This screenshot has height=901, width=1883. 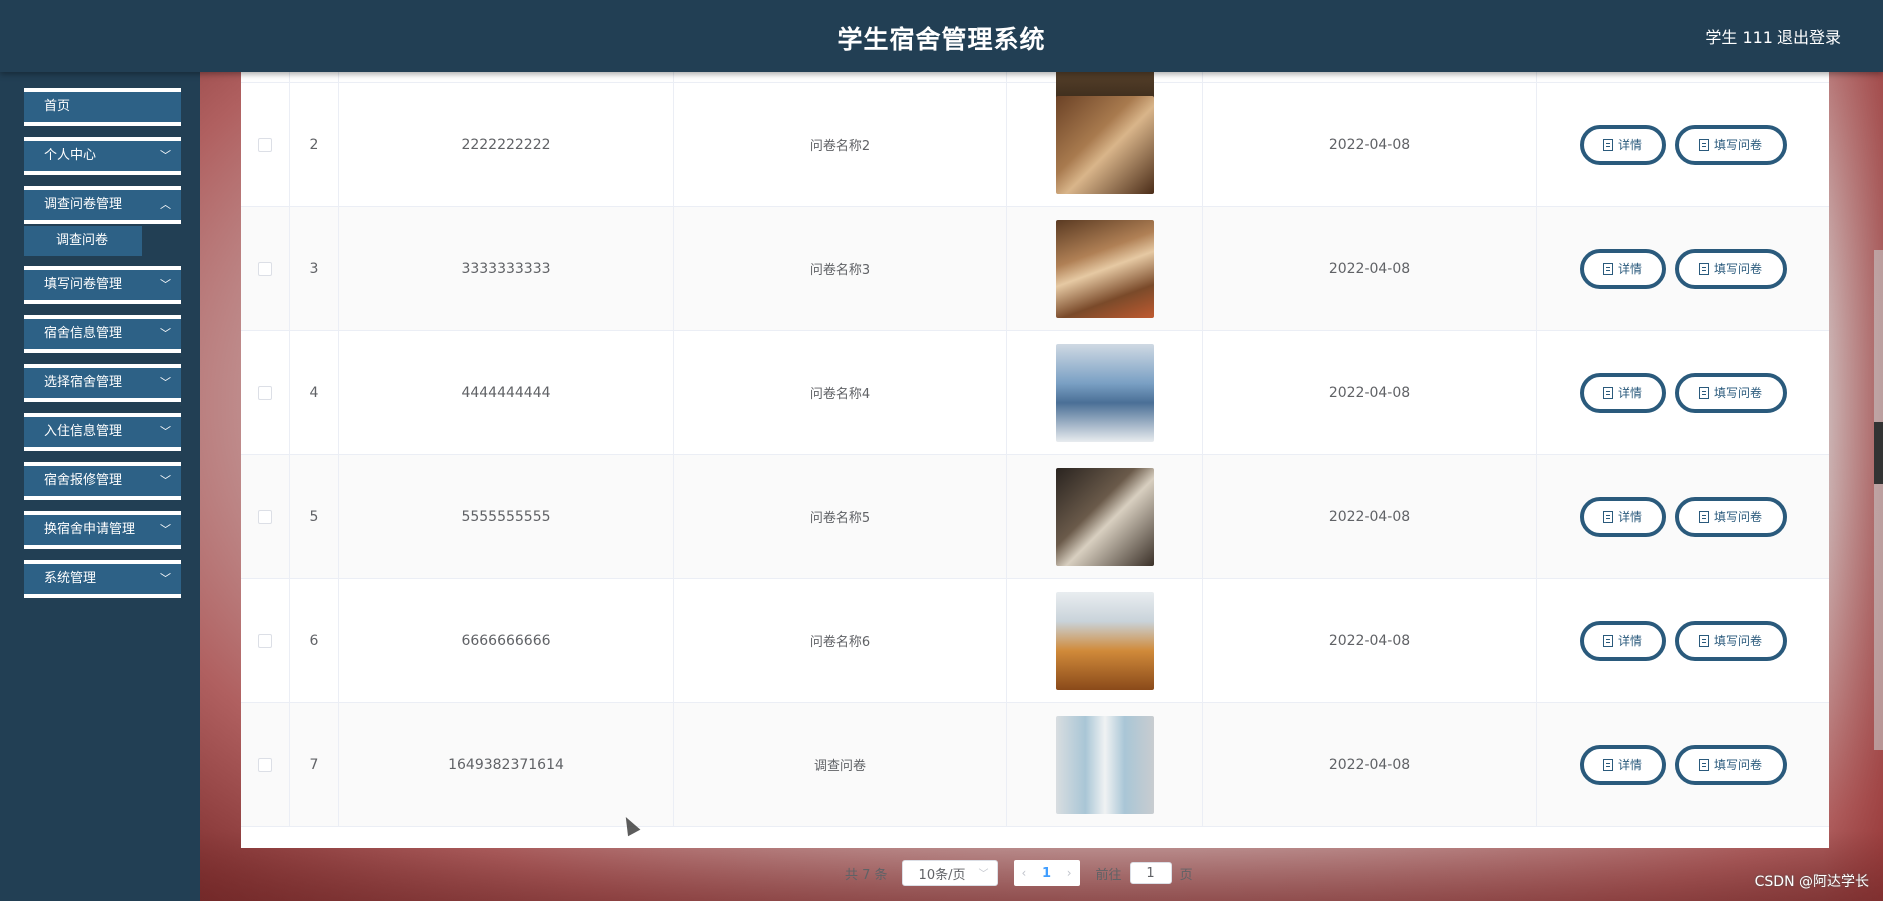 What do you see at coordinates (1024, 873) in the screenshot?
I see `prev-page-icon: ‹` at bounding box center [1024, 873].